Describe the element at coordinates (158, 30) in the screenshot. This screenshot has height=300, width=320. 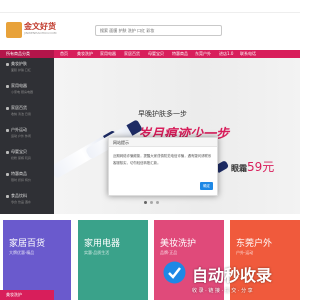
I see `search-input: 搜索 面膜 护肤 洗护 口红 彩妆` at that location.